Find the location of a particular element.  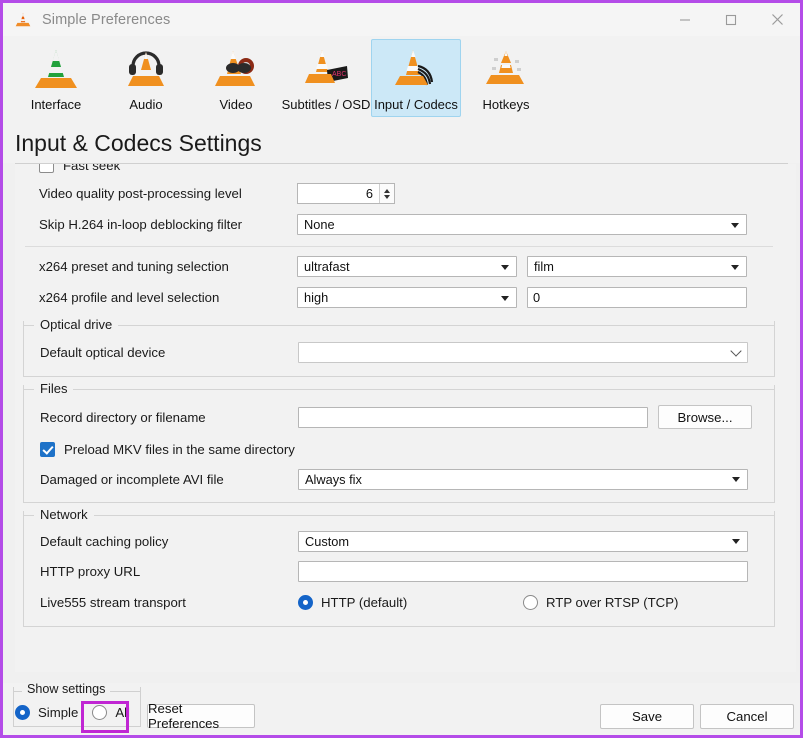

optical-drive-group: Optical drive Default optical device is located at coordinates (399, 347).